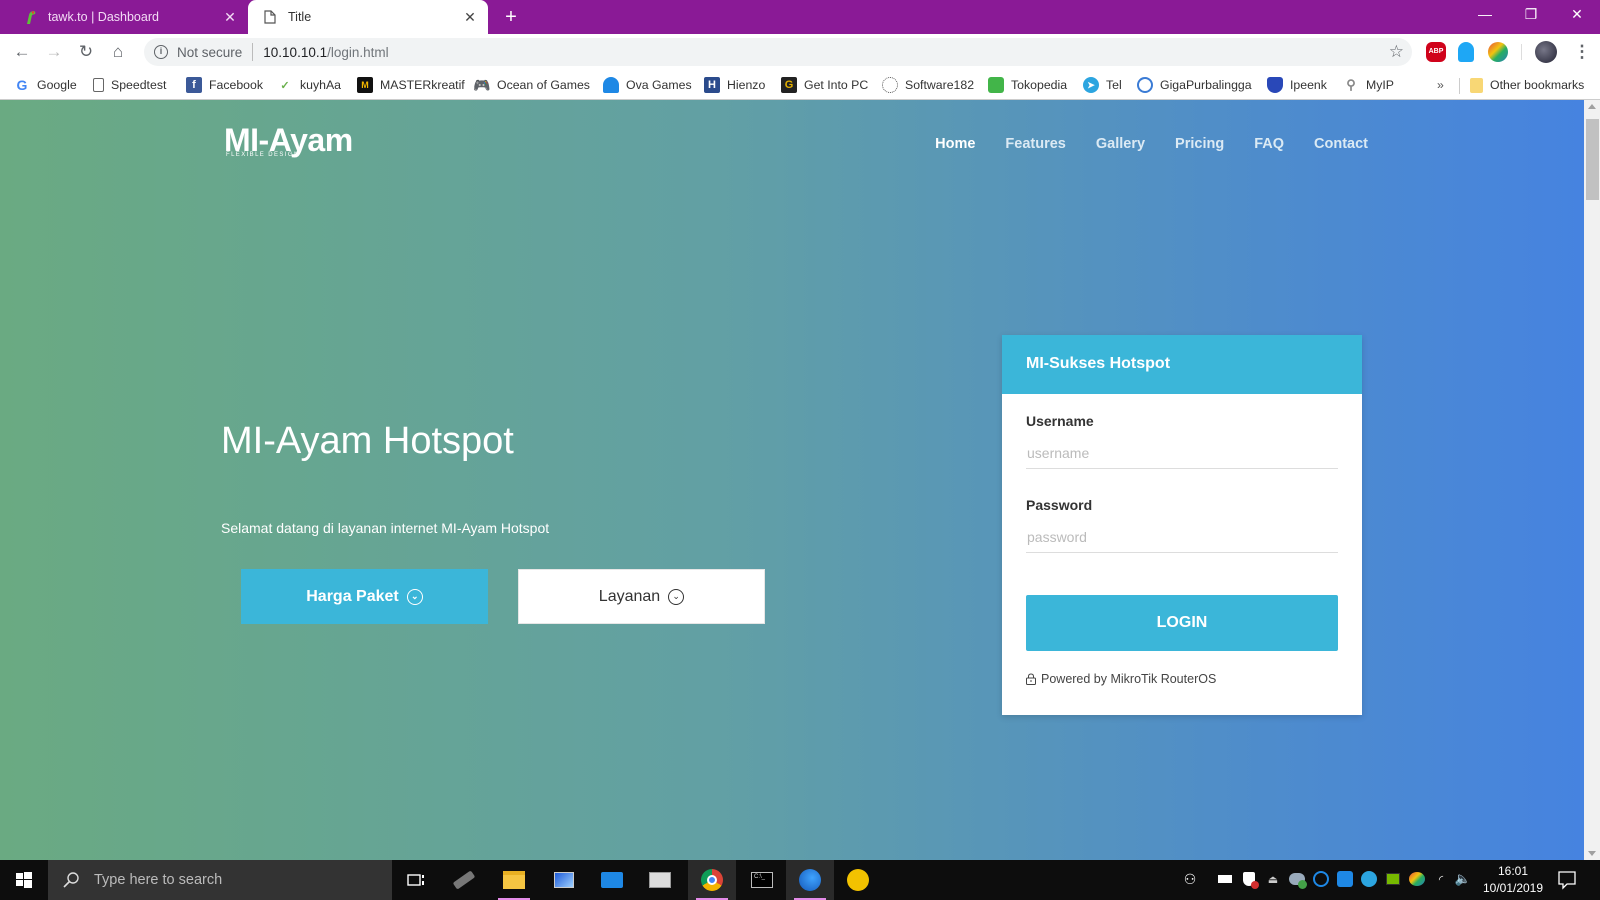  I want to click on button-label: Layanan, so click(629, 596).